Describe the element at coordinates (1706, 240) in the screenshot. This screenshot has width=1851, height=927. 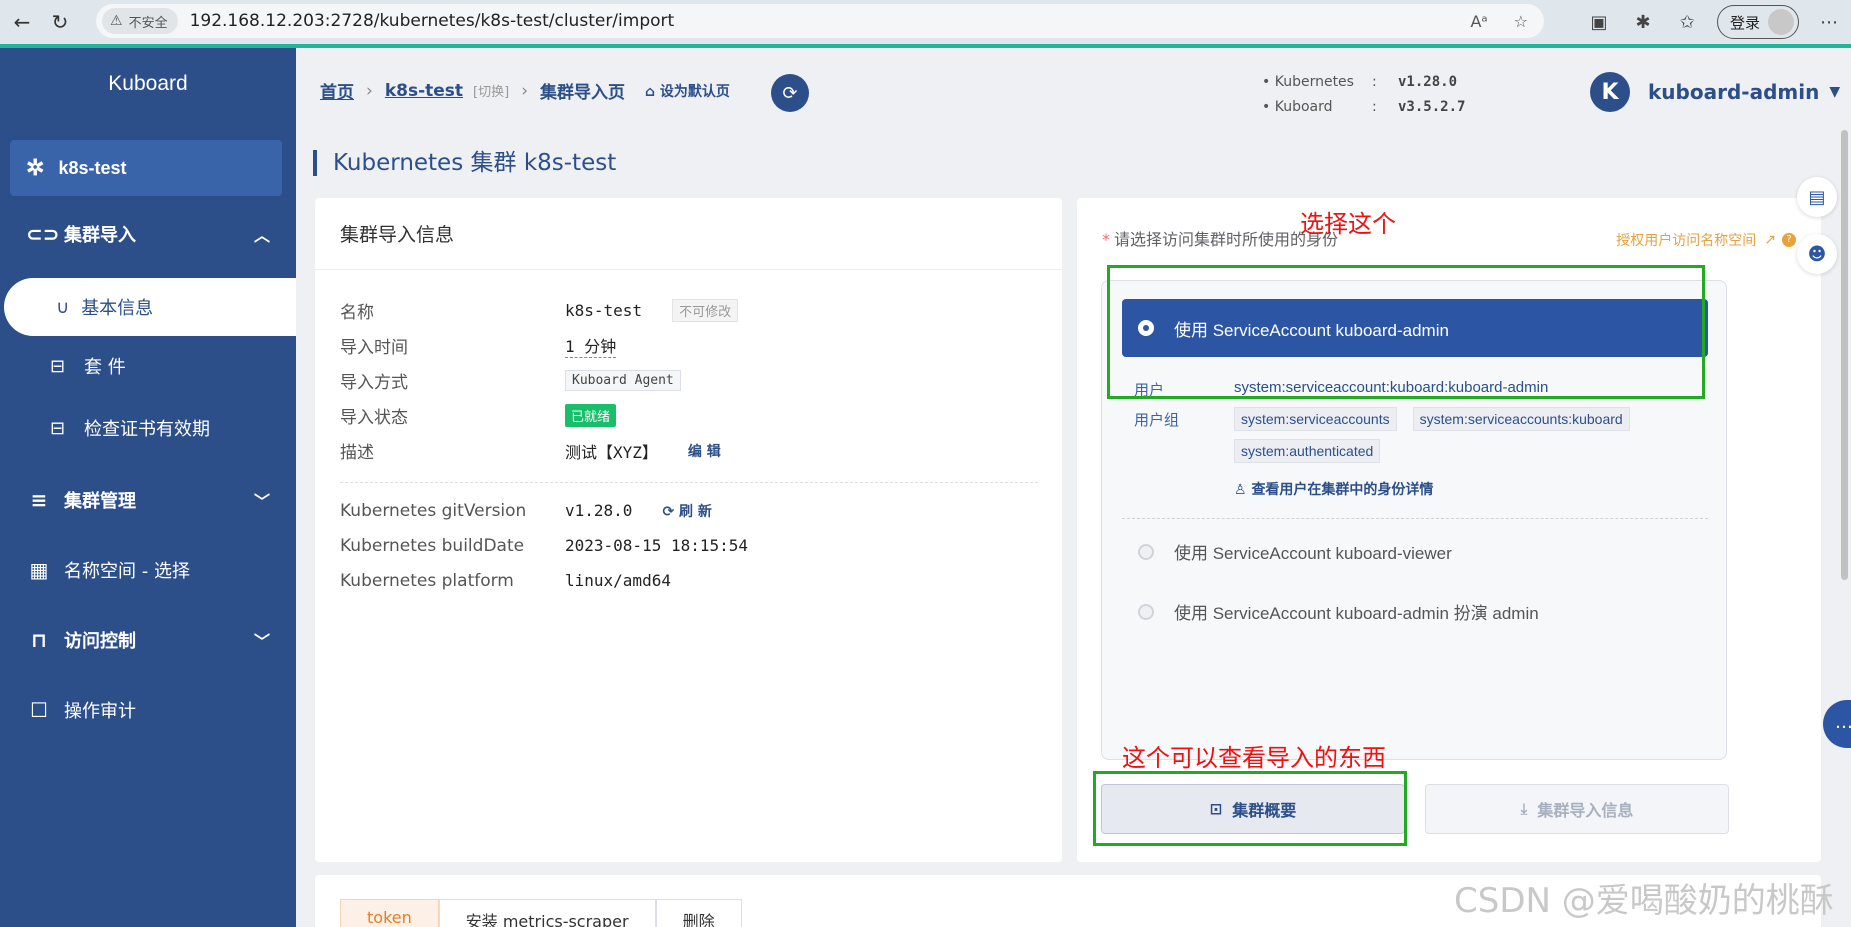
I see `authorize-namespace-link: 授权用户访问名称空间 ↗ ?` at that location.